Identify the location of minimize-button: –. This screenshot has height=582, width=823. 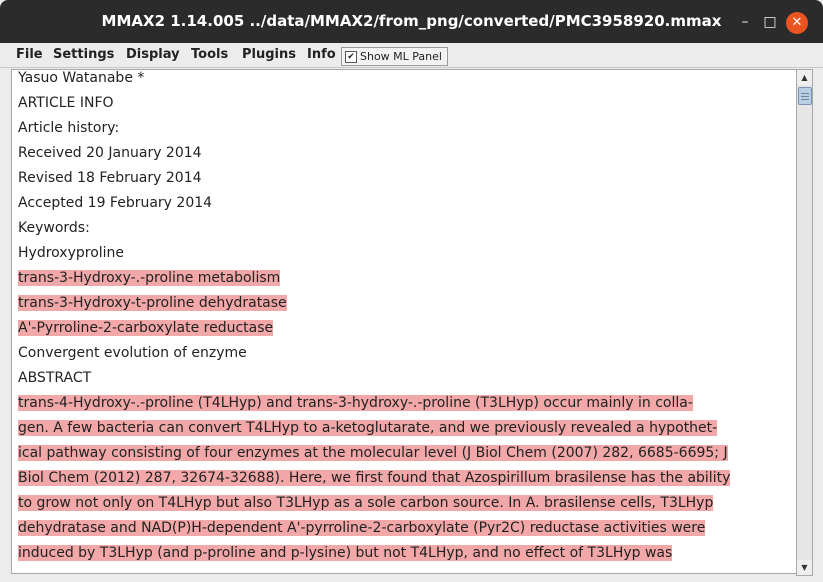
(745, 22).